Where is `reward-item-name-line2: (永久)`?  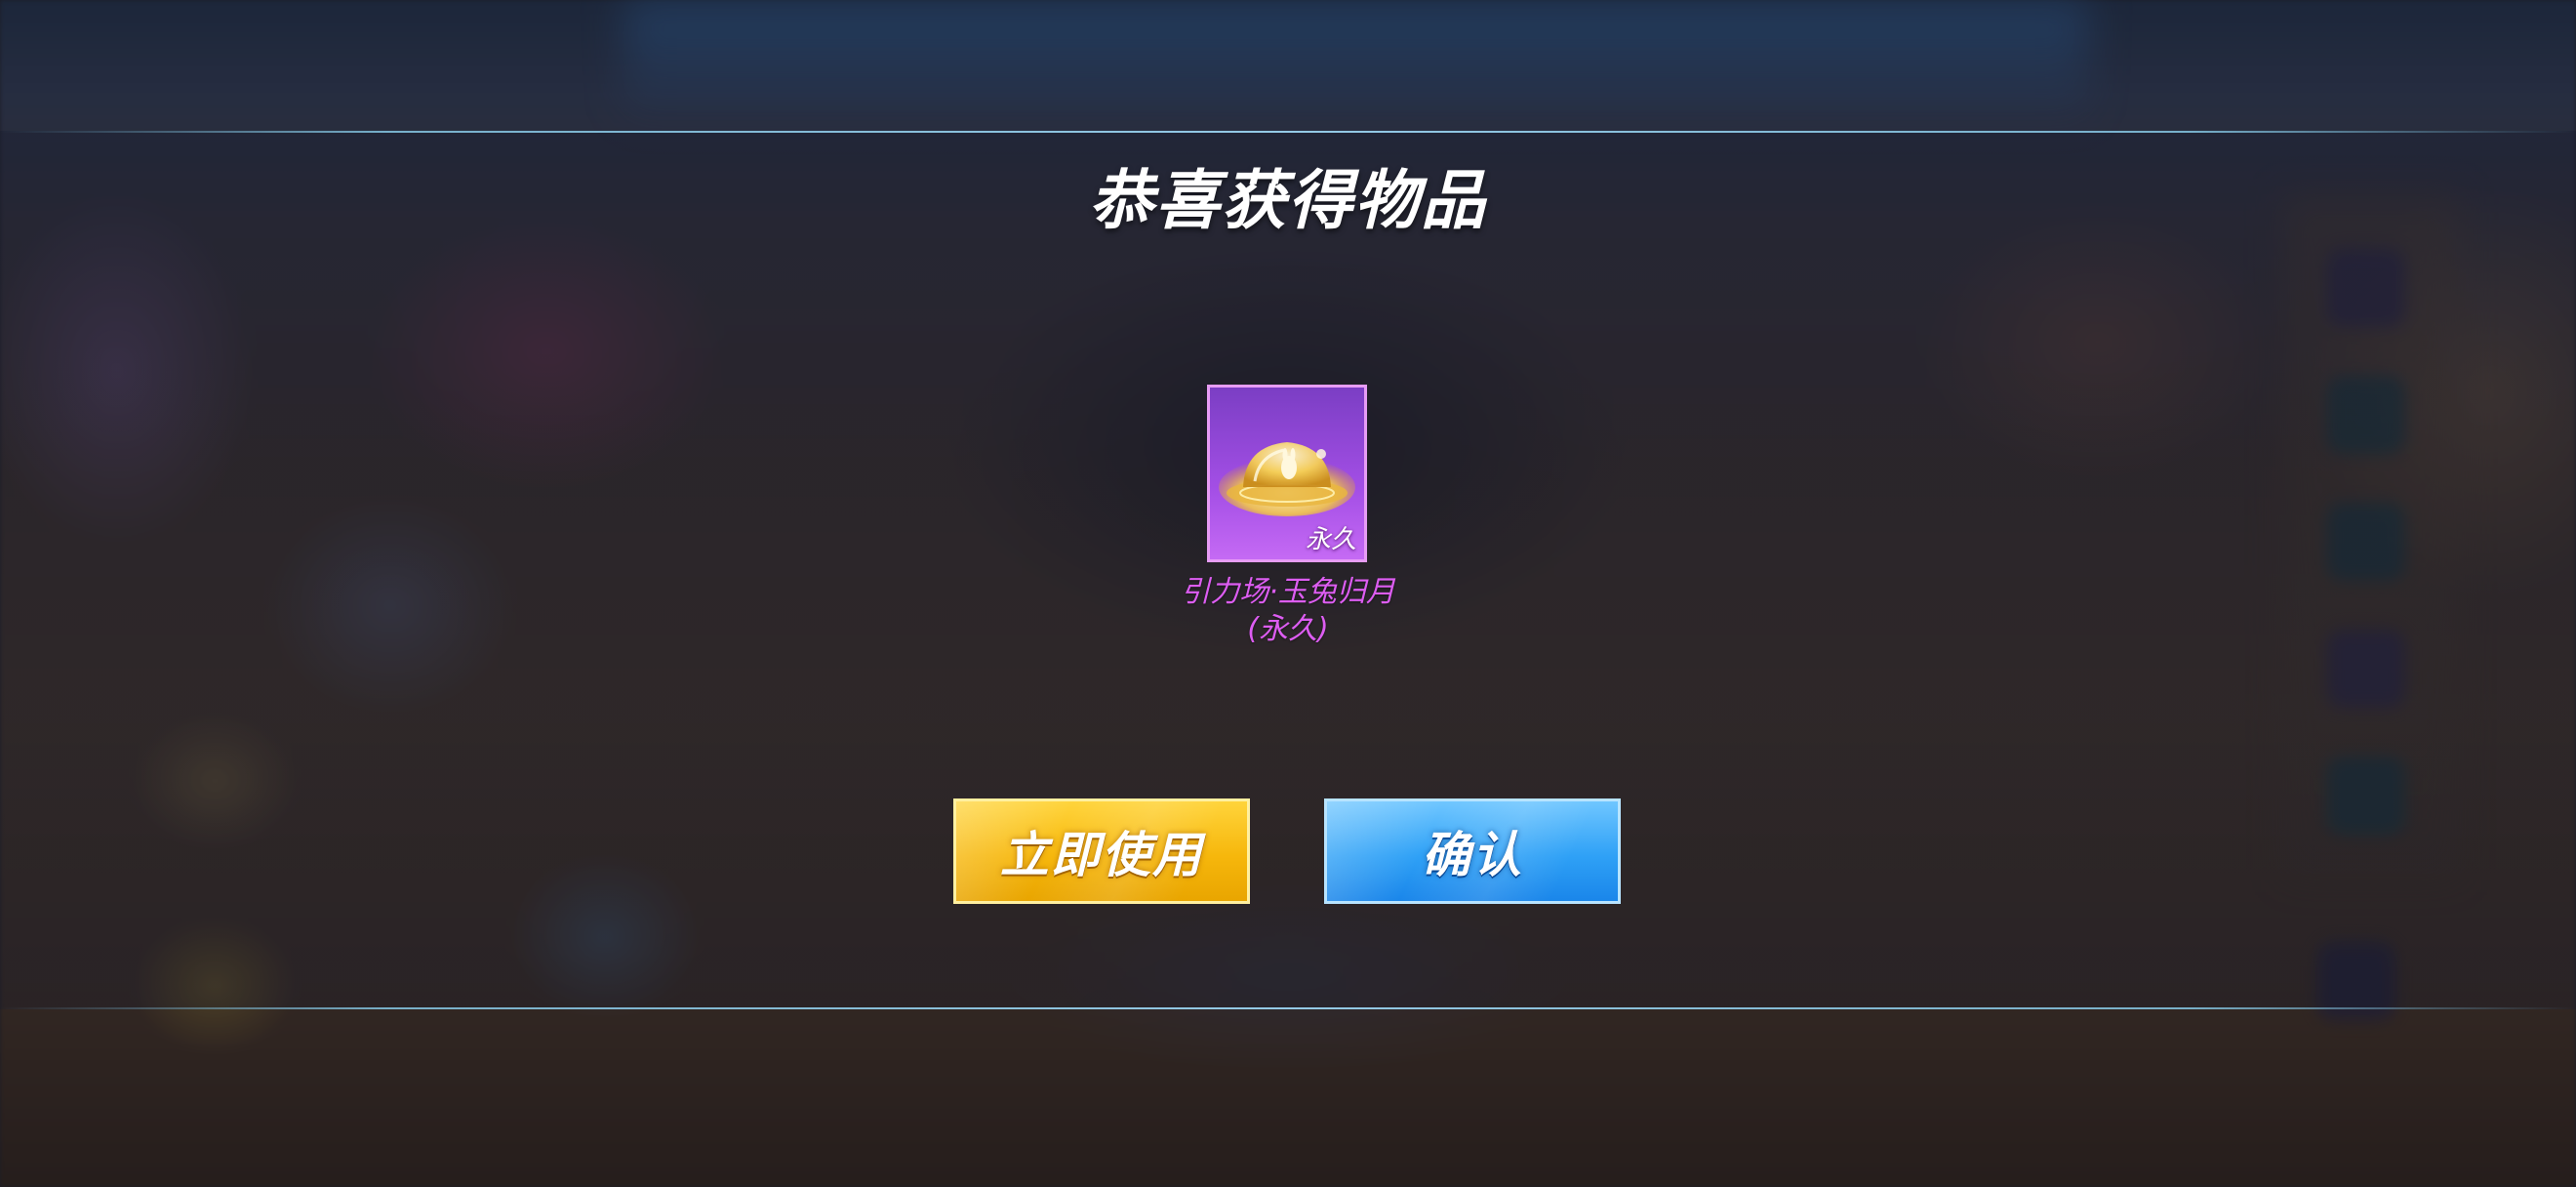 reward-item-name-line2: (永久) is located at coordinates (1288, 629).